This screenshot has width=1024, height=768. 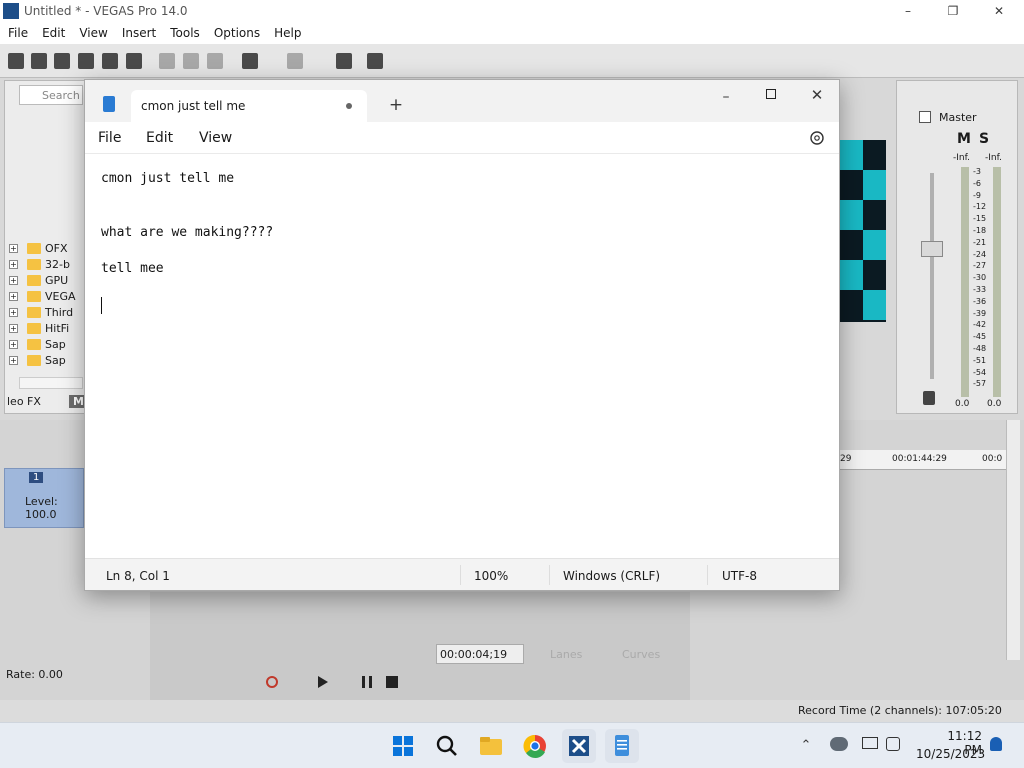 What do you see at coordinates (139, 33) in the screenshot?
I see `menu-insert: Insert` at bounding box center [139, 33].